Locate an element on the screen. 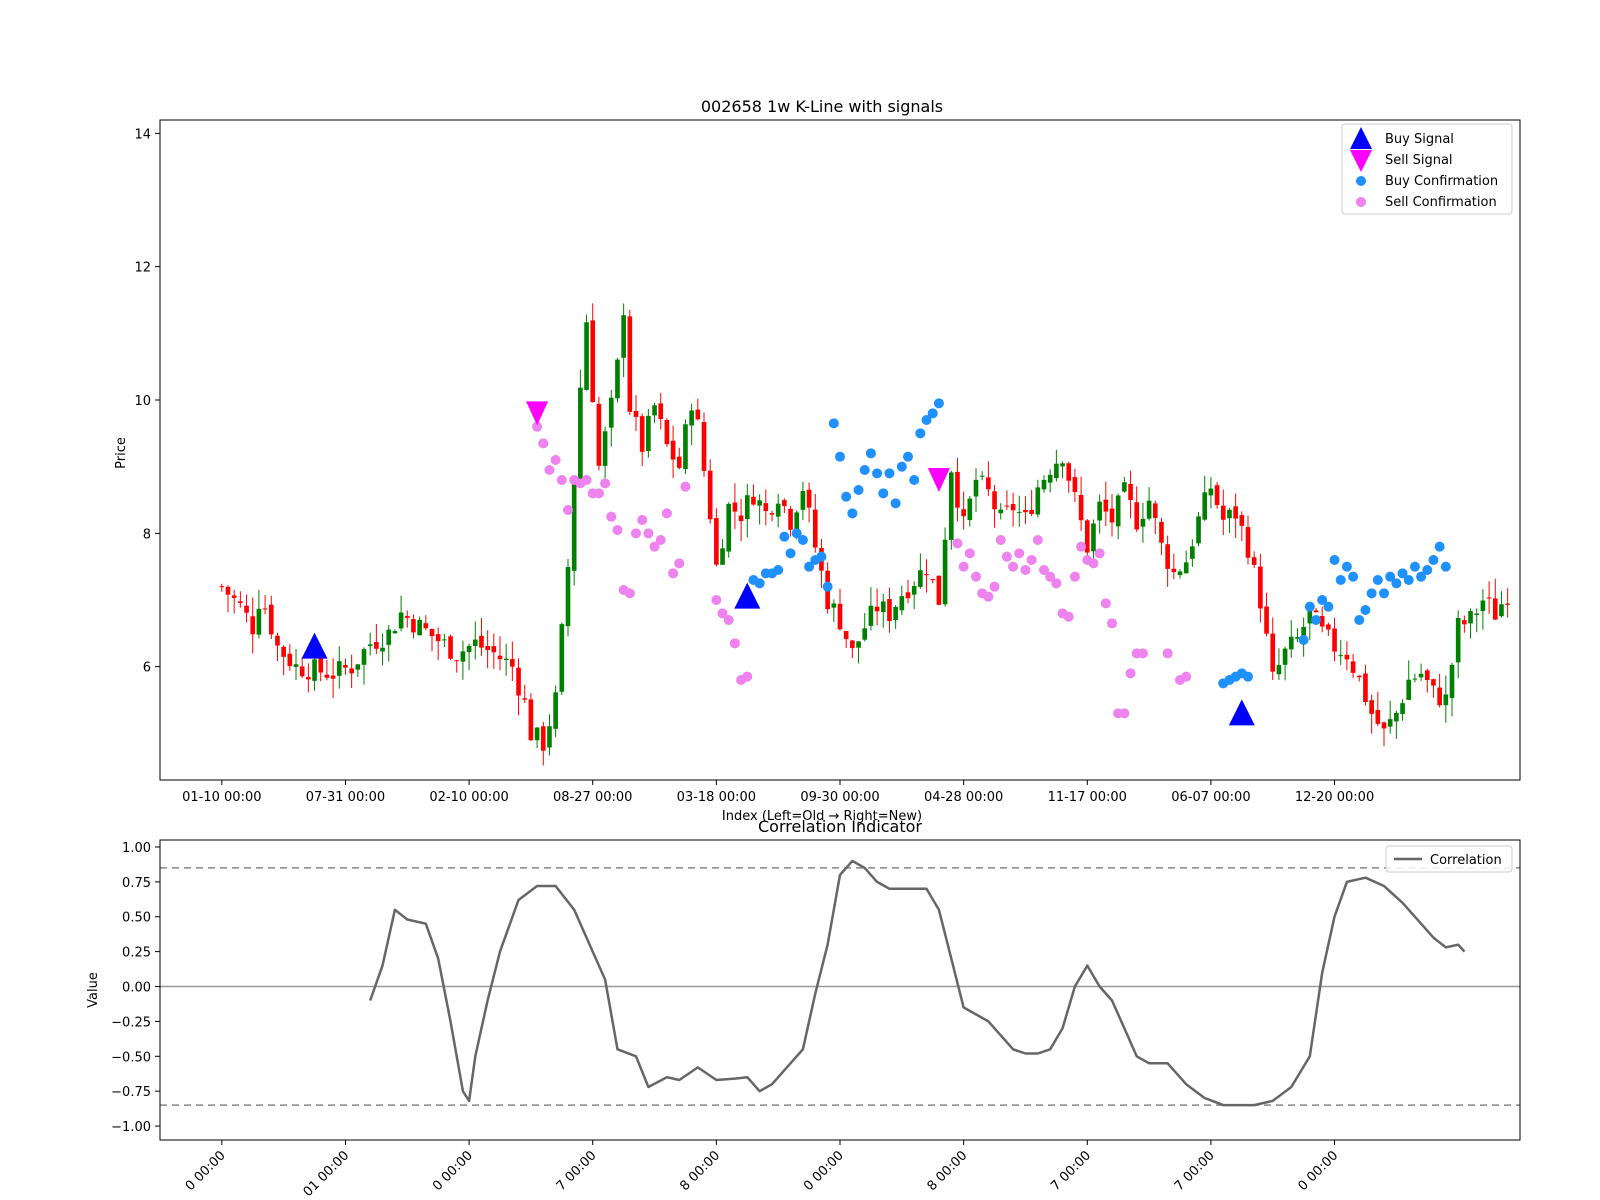  price-x-tick-label: 07-31 00:00 is located at coordinates (345, 797).